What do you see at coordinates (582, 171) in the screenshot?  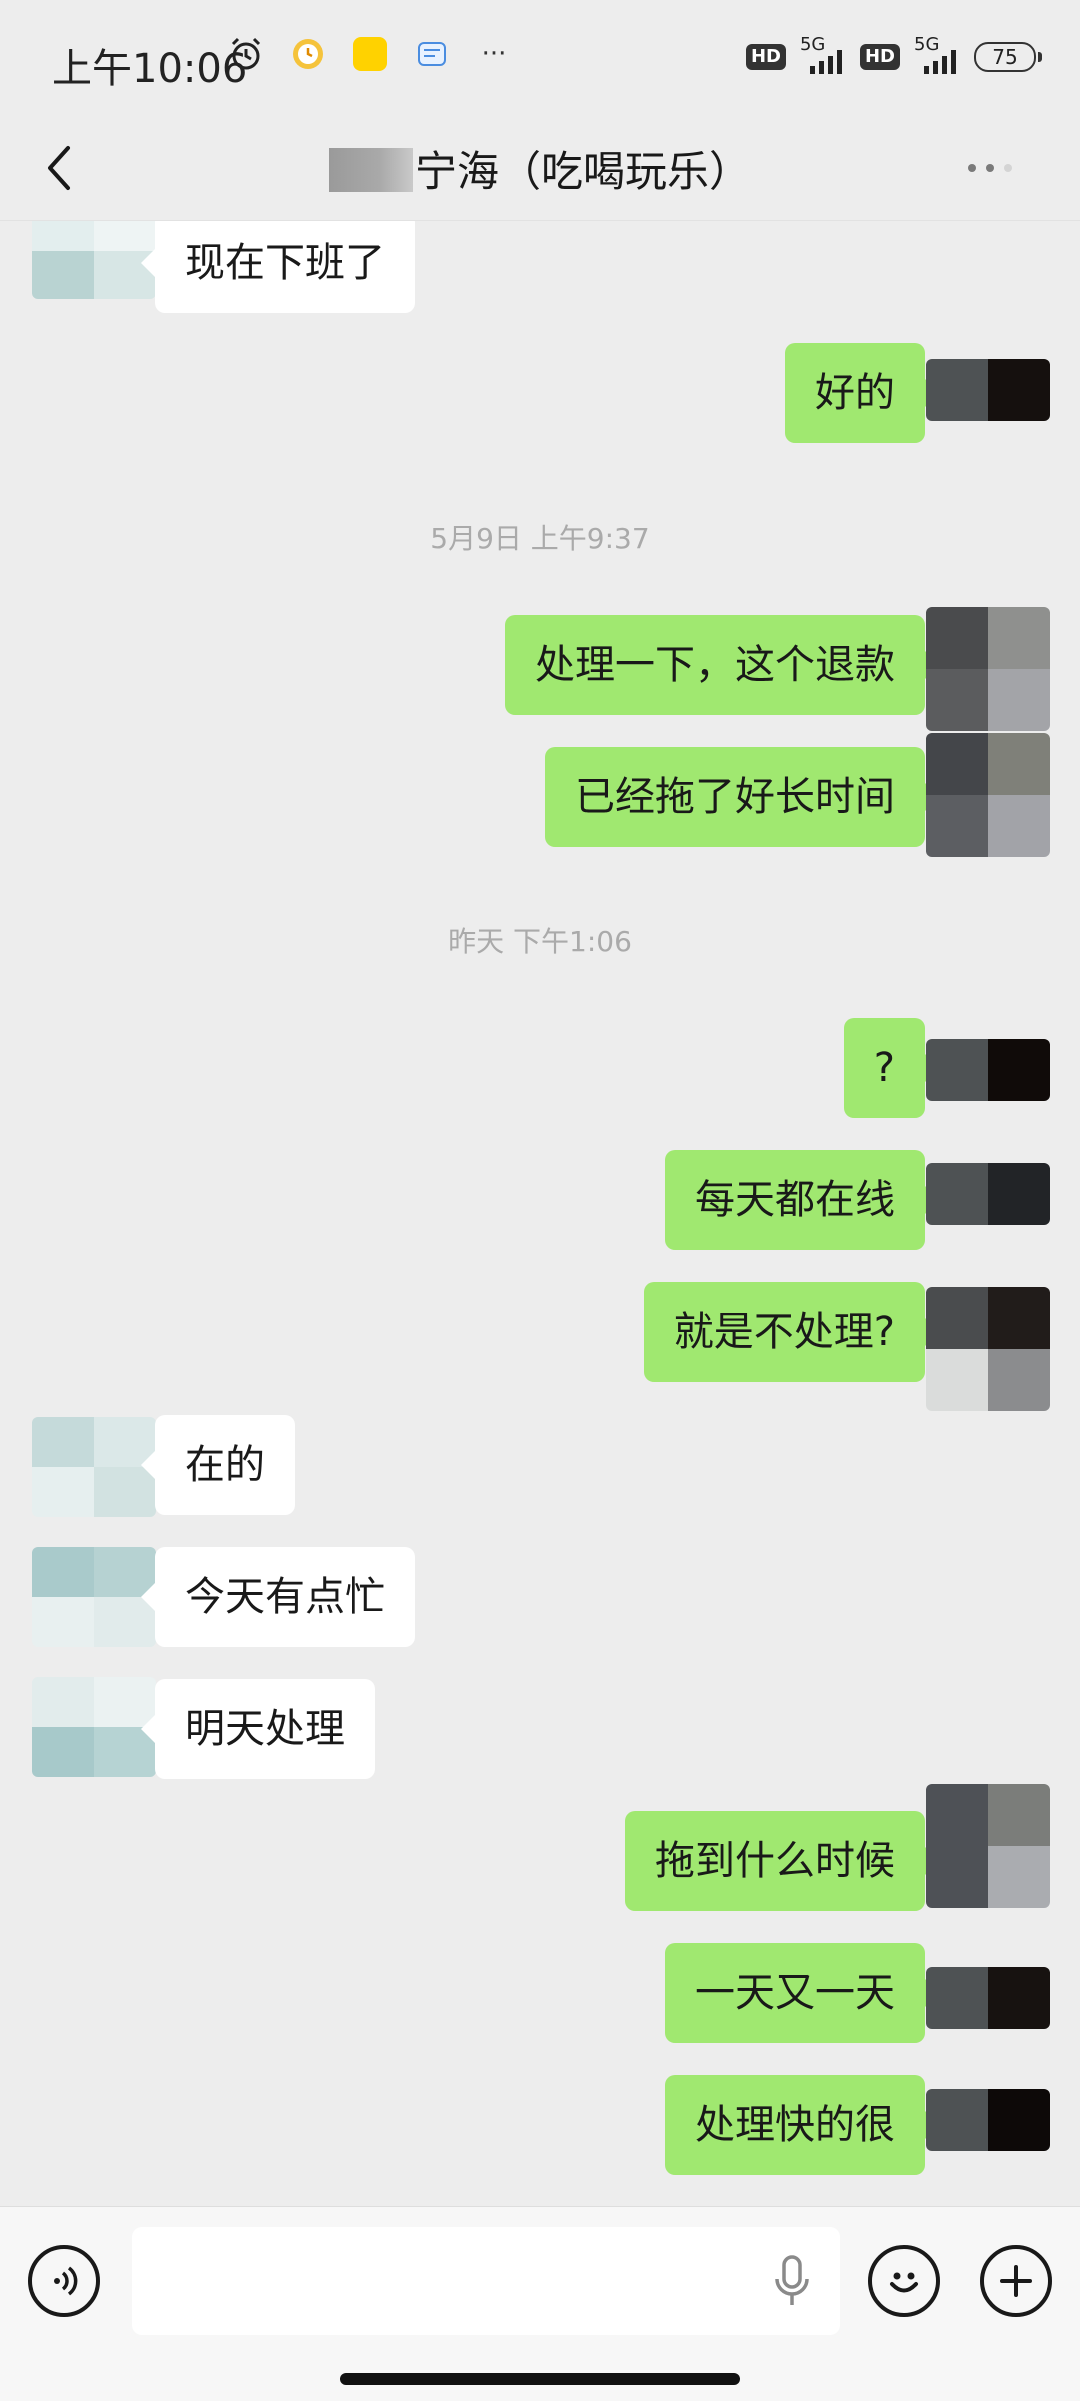 I see `chat-title-text: 宁海（吃喝玩乐）` at bounding box center [582, 171].